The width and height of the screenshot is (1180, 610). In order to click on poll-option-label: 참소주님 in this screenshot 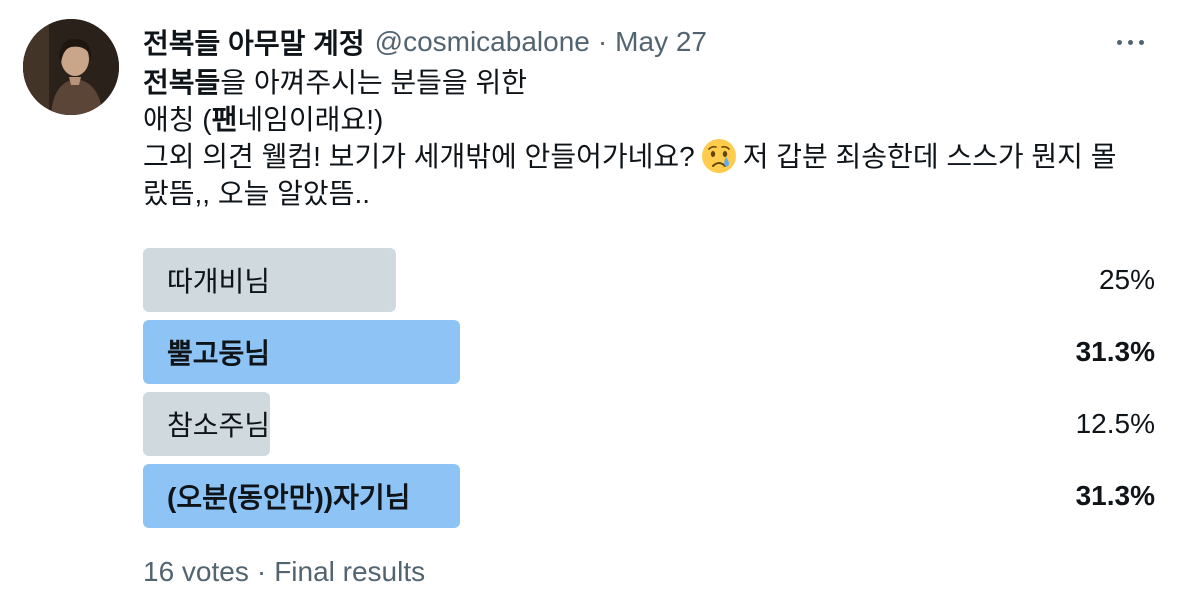, I will do `click(219, 425)`.